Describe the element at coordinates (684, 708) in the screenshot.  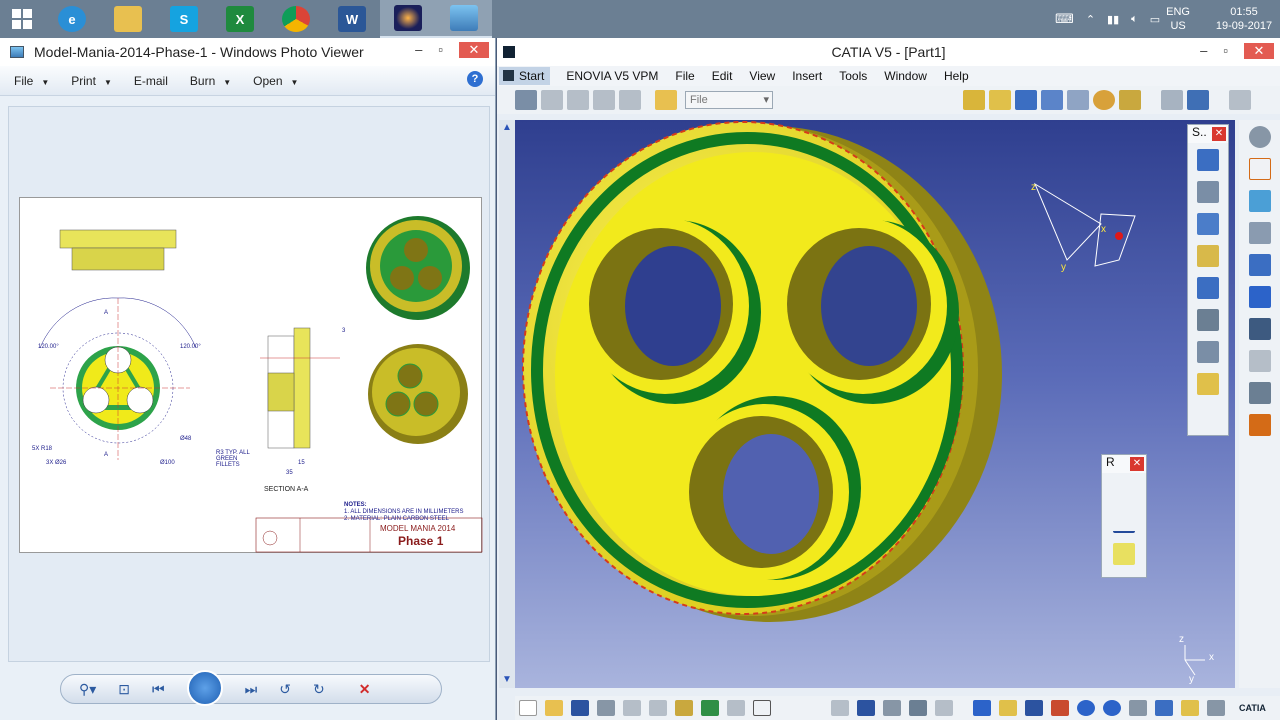
I see `paste-icon` at that location.